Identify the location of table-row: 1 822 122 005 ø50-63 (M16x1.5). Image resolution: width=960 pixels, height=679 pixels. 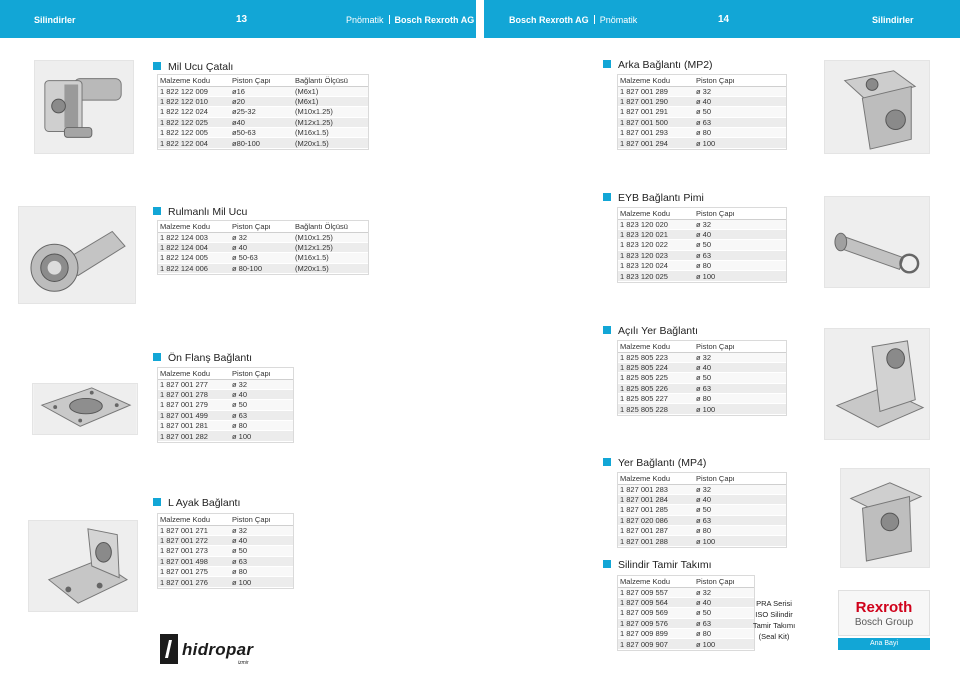
(263, 133).